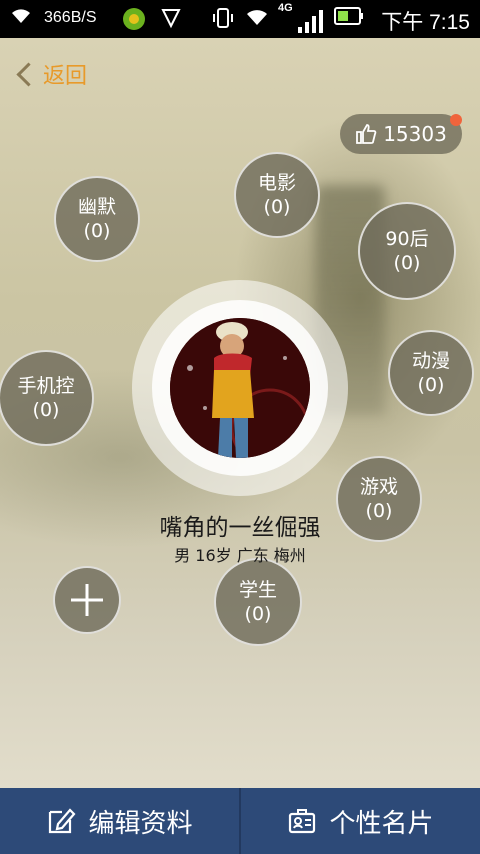 This screenshot has height=854, width=480. Describe the element at coordinates (378, 487) in the screenshot. I see `tag-name: 游戏` at that location.